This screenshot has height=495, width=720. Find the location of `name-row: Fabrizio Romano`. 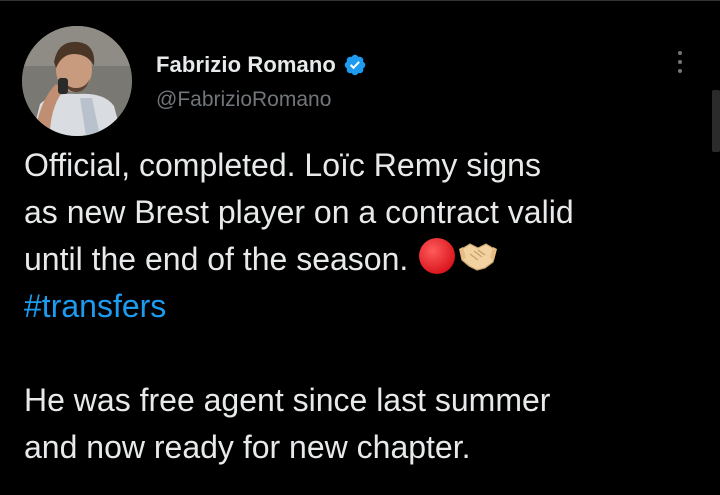

name-row: Fabrizio Romano is located at coordinates (261, 65).